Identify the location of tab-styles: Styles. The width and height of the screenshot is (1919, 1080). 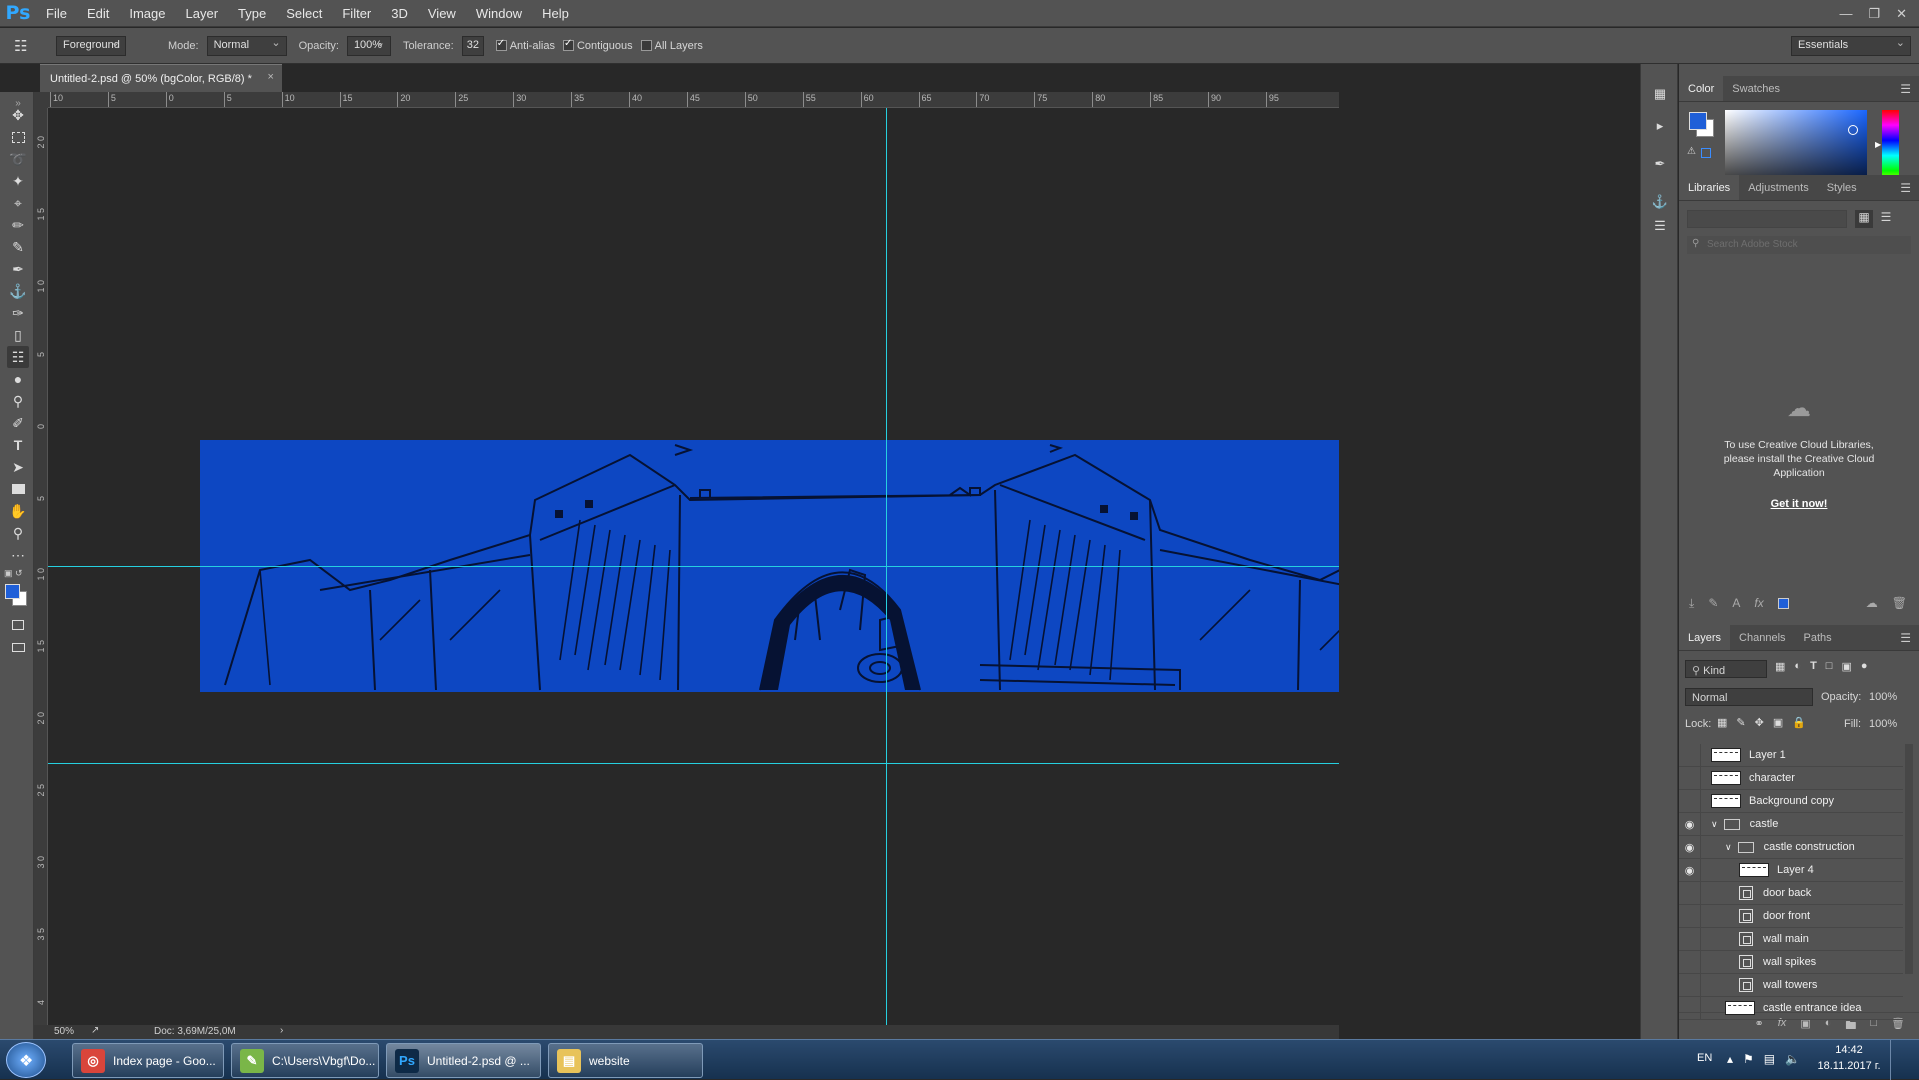
(1842, 187).